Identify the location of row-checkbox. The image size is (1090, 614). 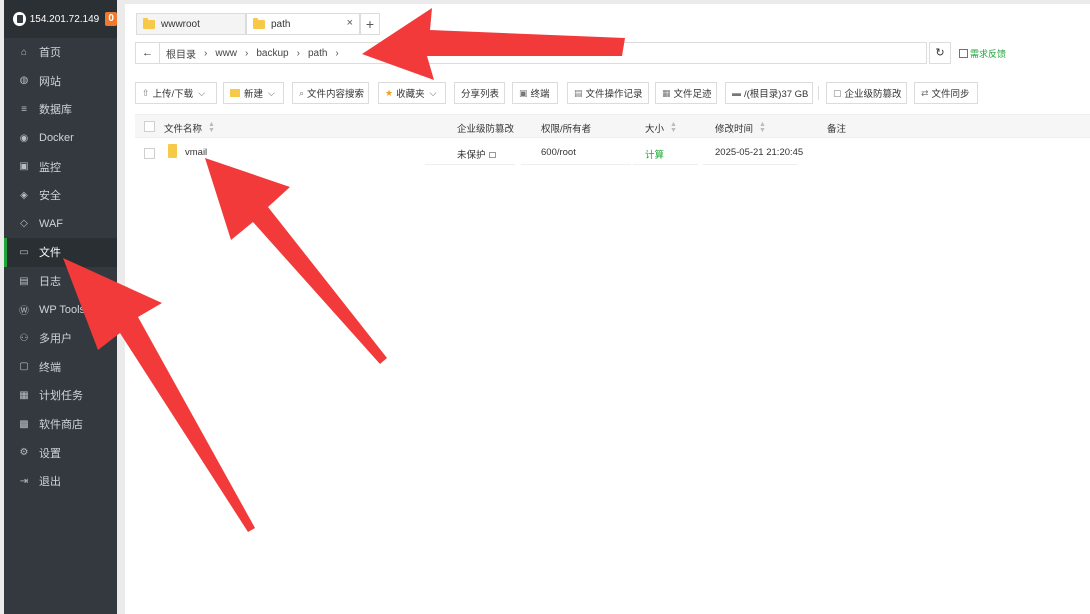
(149, 153).